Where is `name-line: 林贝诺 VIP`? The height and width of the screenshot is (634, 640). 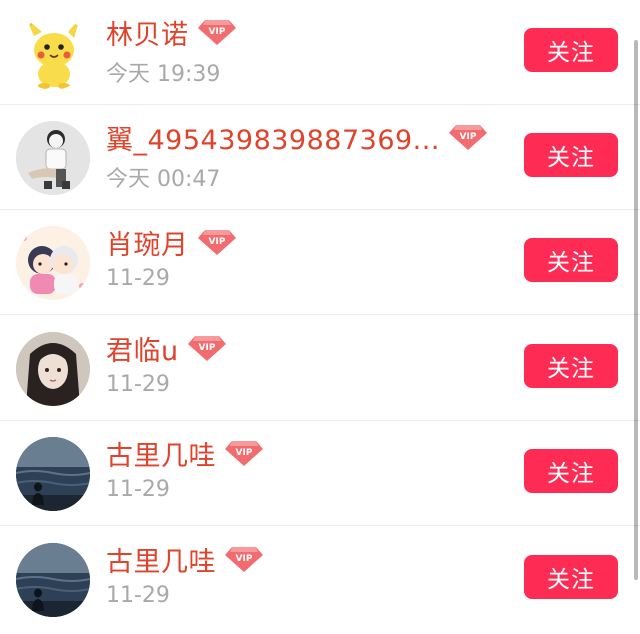
name-line: 林贝诺 VIP is located at coordinates (171, 32).